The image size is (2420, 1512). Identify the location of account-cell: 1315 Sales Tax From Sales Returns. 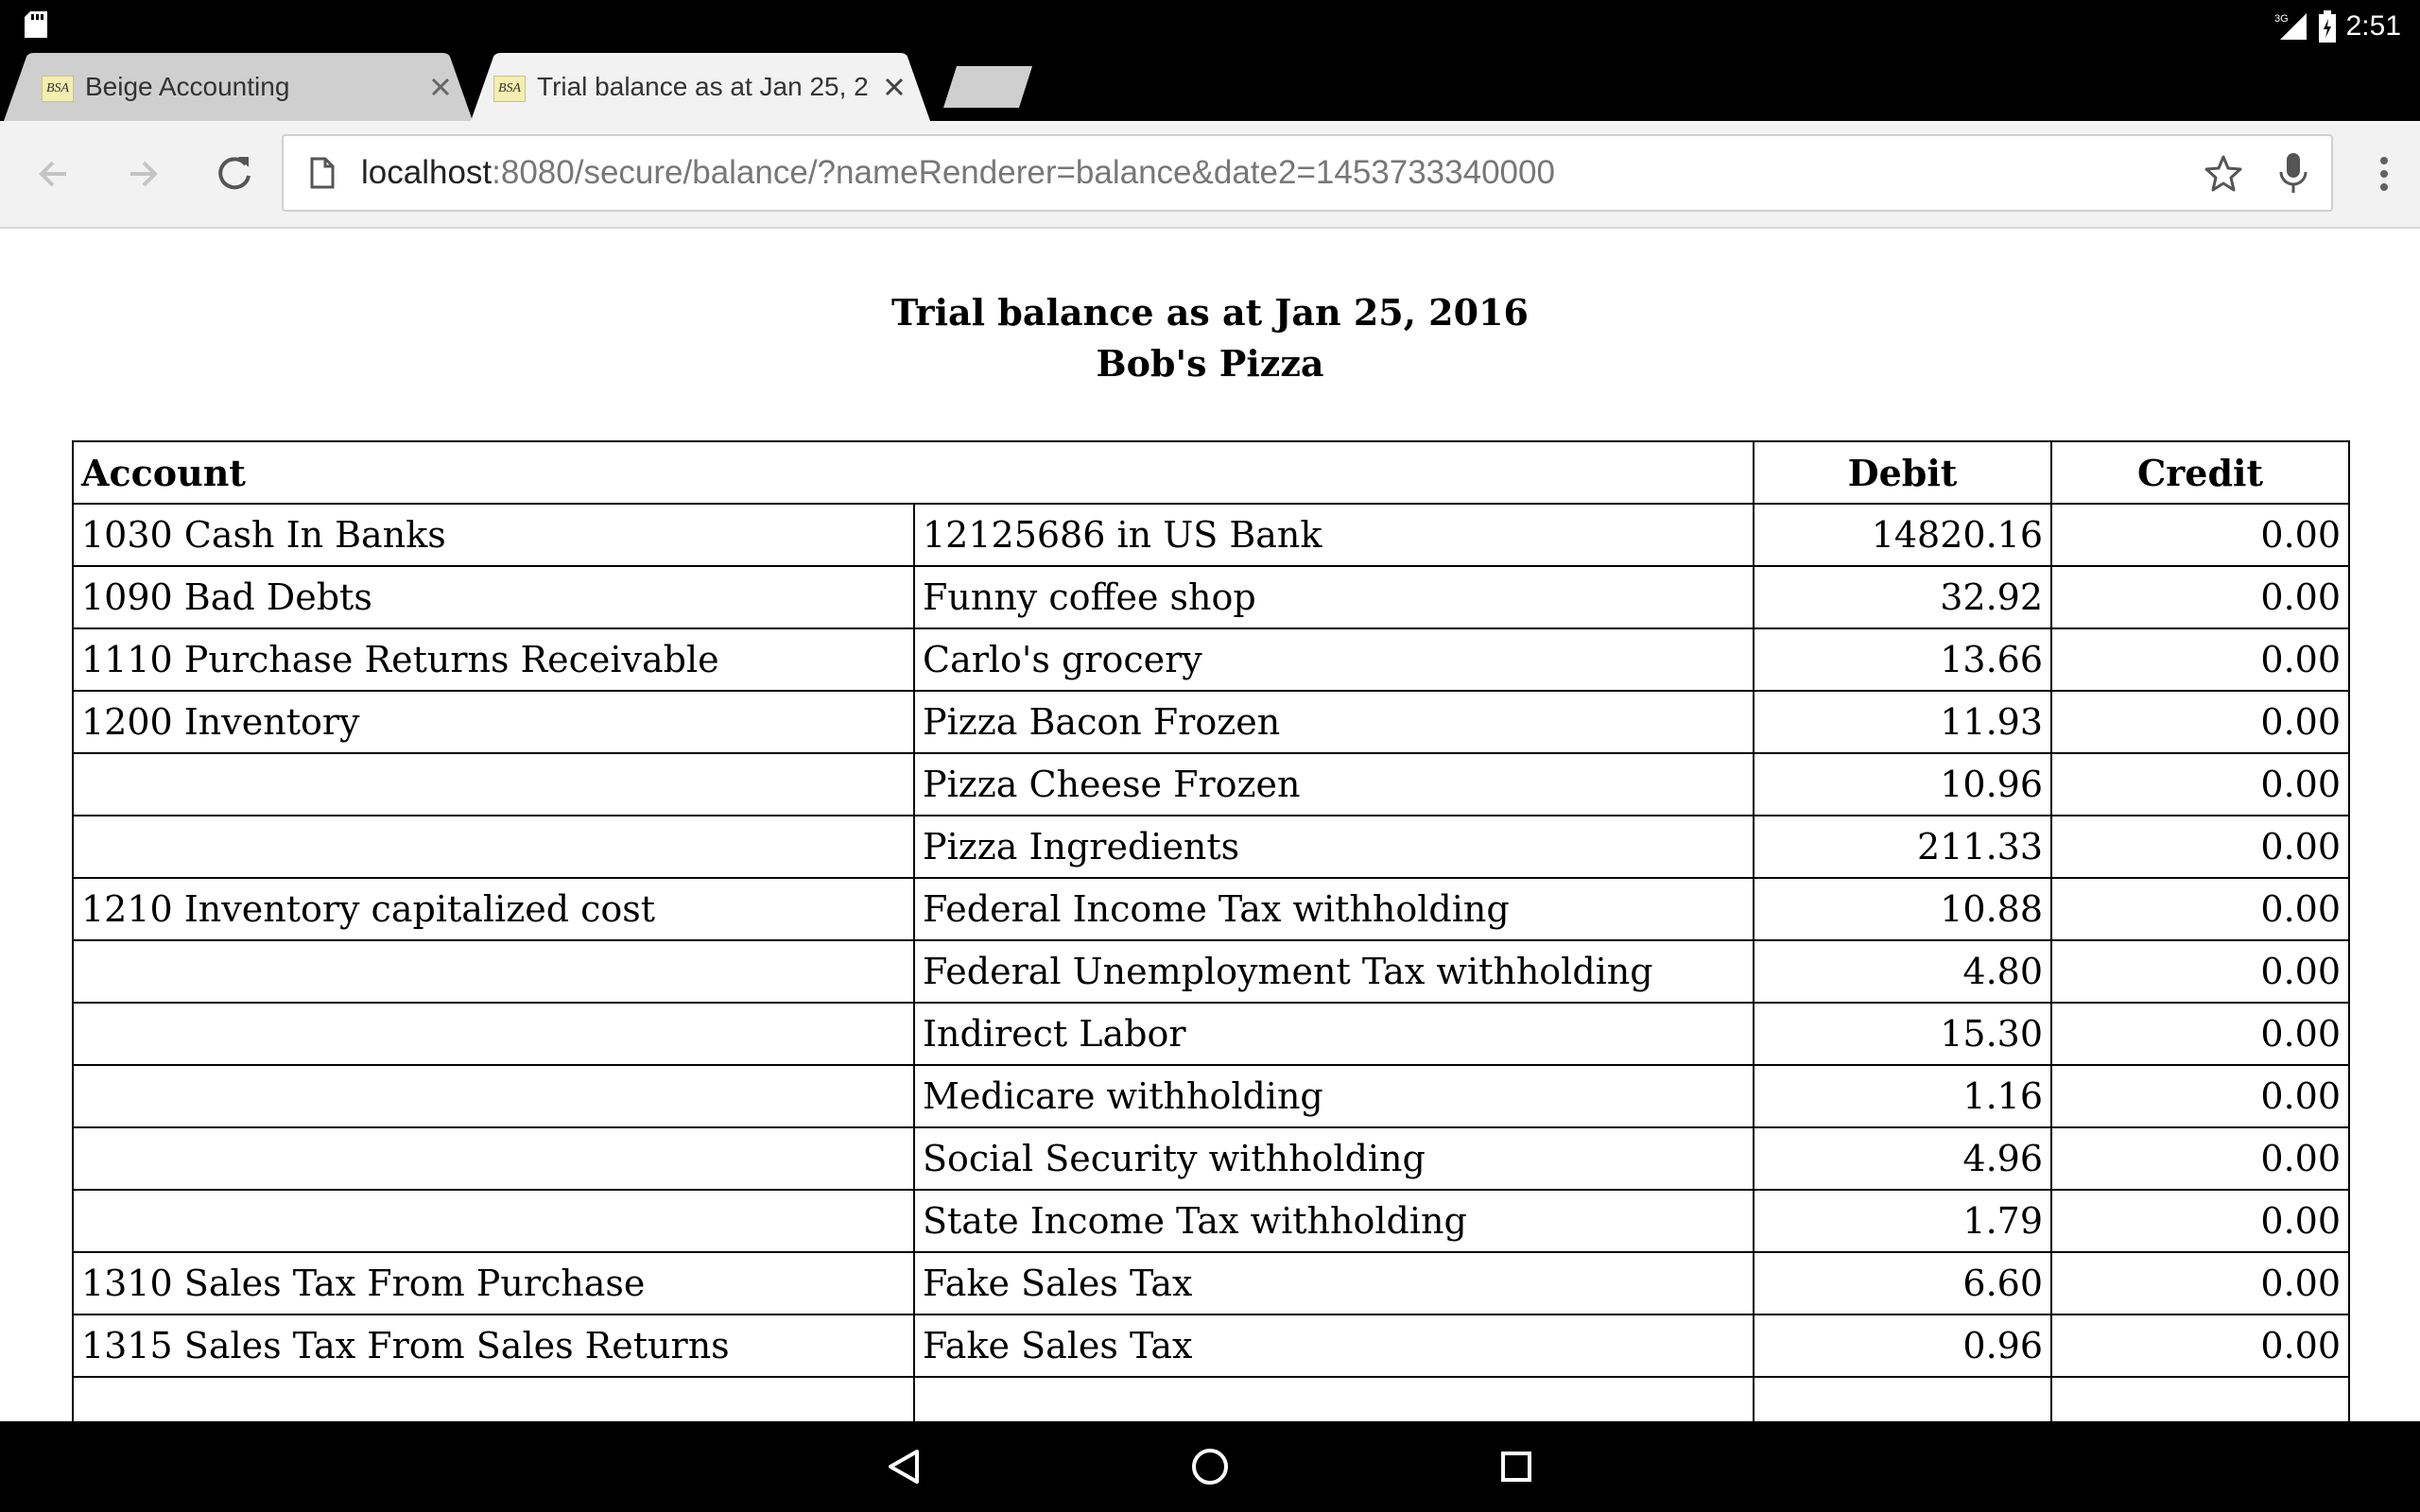
(494, 1346).